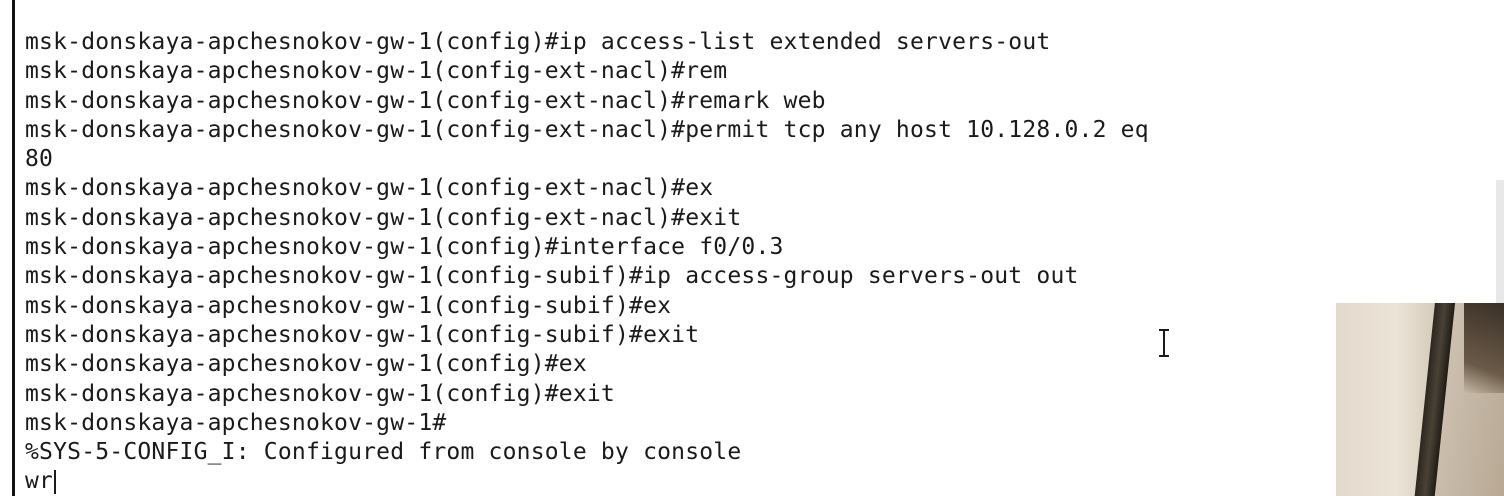 The height and width of the screenshot is (496, 1504). I want to click on terminal-line: msk-donskaya-apchesnokov-gw-1#, so click(236, 422).